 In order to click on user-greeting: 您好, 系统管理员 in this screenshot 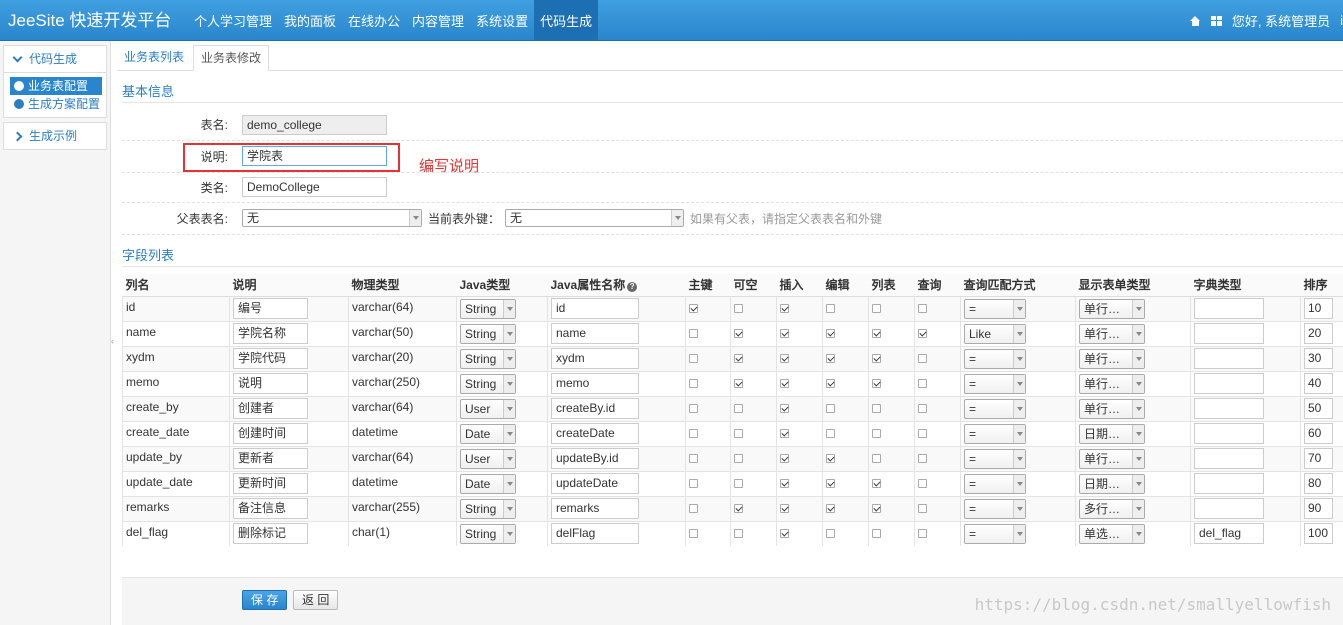, I will do `click(1281, 20)`.